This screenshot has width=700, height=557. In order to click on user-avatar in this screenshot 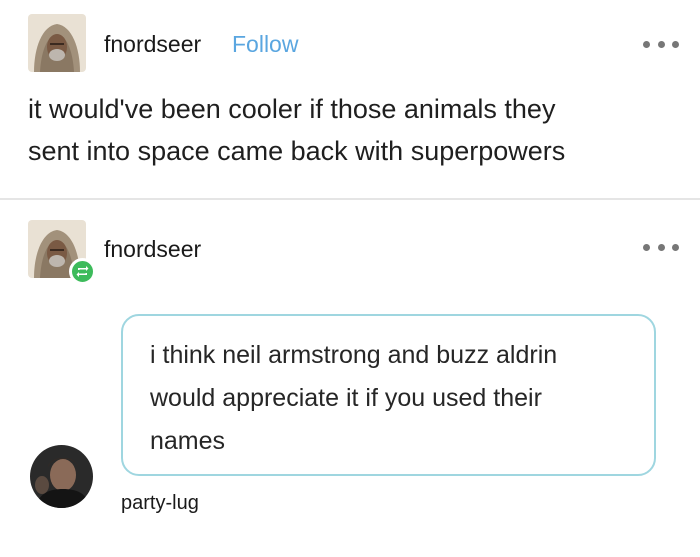, I will do `click(57, 43)`.